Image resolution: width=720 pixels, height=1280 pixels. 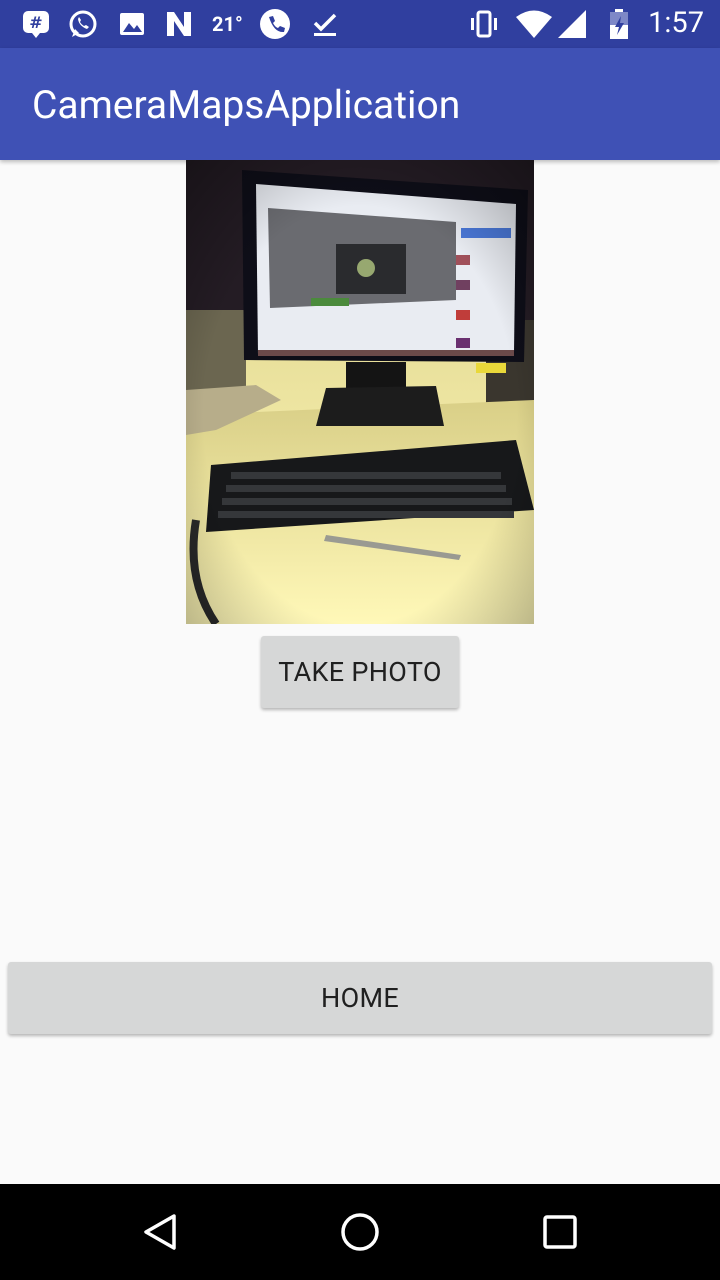 I want to click on battery-icon, so click(x=619, y=24).